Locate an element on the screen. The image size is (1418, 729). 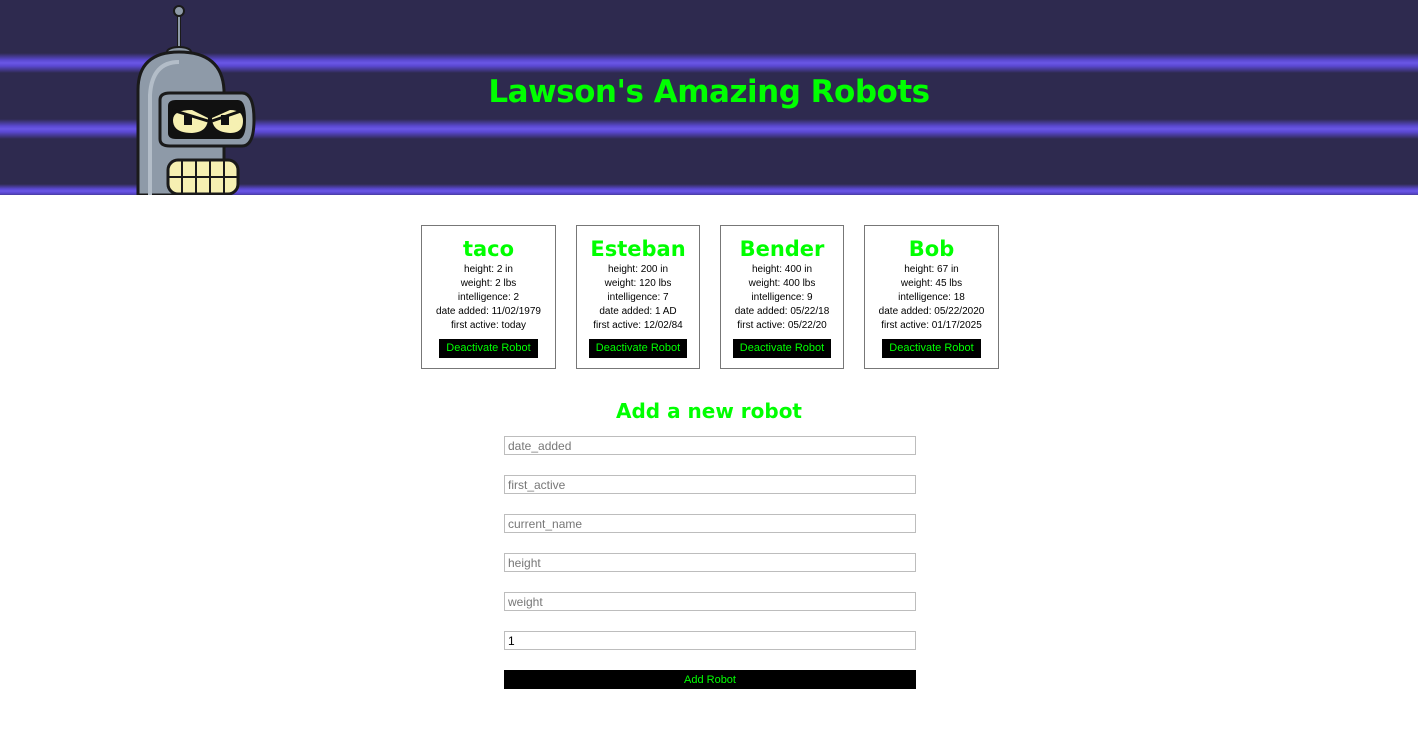
robot-intelligence: intelligence: 9 is located at coordinates (782, 297).